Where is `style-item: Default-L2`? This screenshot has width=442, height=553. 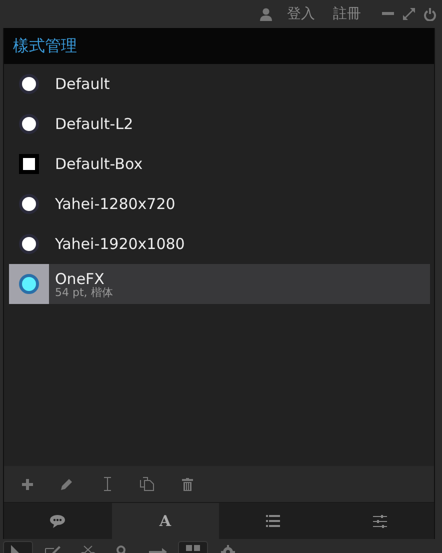 style-item: Default-L2 is located at coordinates (219, 124).